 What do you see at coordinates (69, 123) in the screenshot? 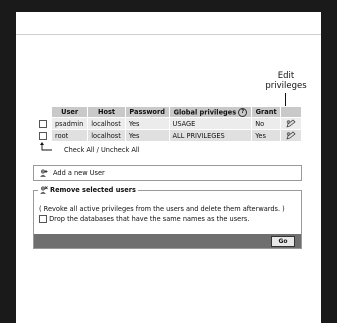
I see `cell-user: psadmin` at bounding box center [69, 123].